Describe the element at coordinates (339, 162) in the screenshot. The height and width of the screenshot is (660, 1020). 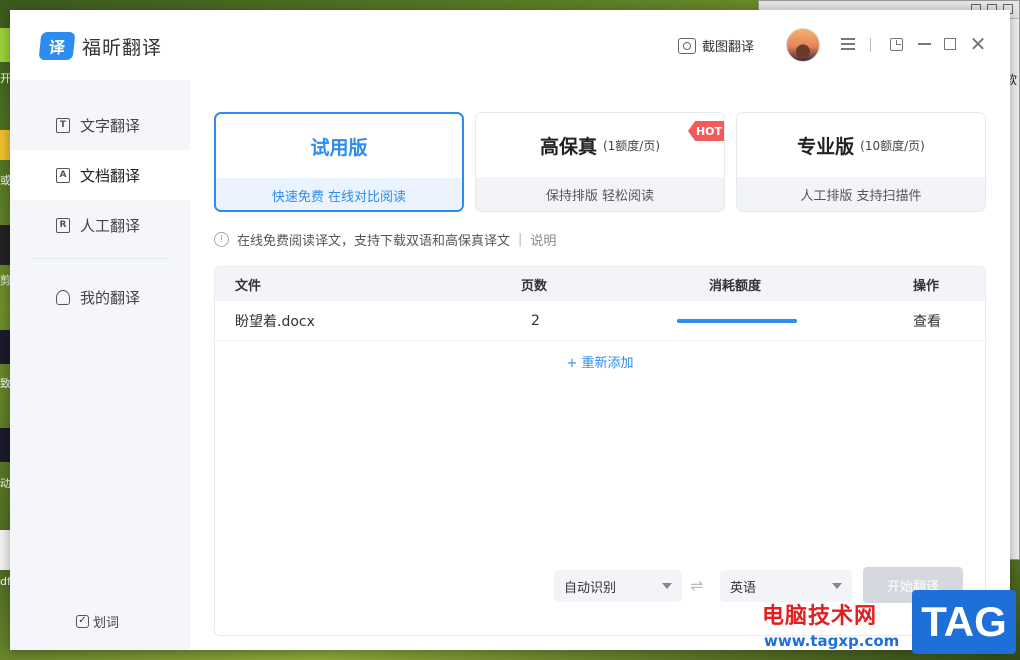
I see `plan-card-trial: 试用版 快速免费 在线对比阅读` at that location.